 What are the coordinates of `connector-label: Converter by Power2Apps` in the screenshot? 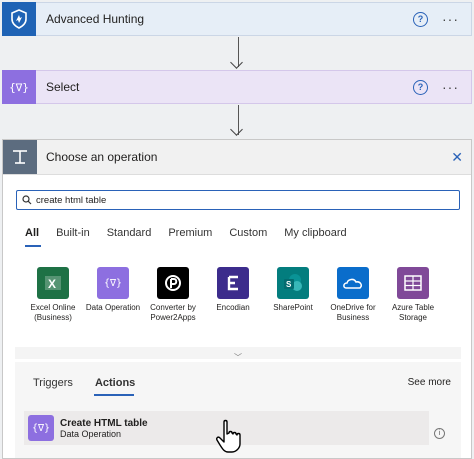 It's located at (173, 312).